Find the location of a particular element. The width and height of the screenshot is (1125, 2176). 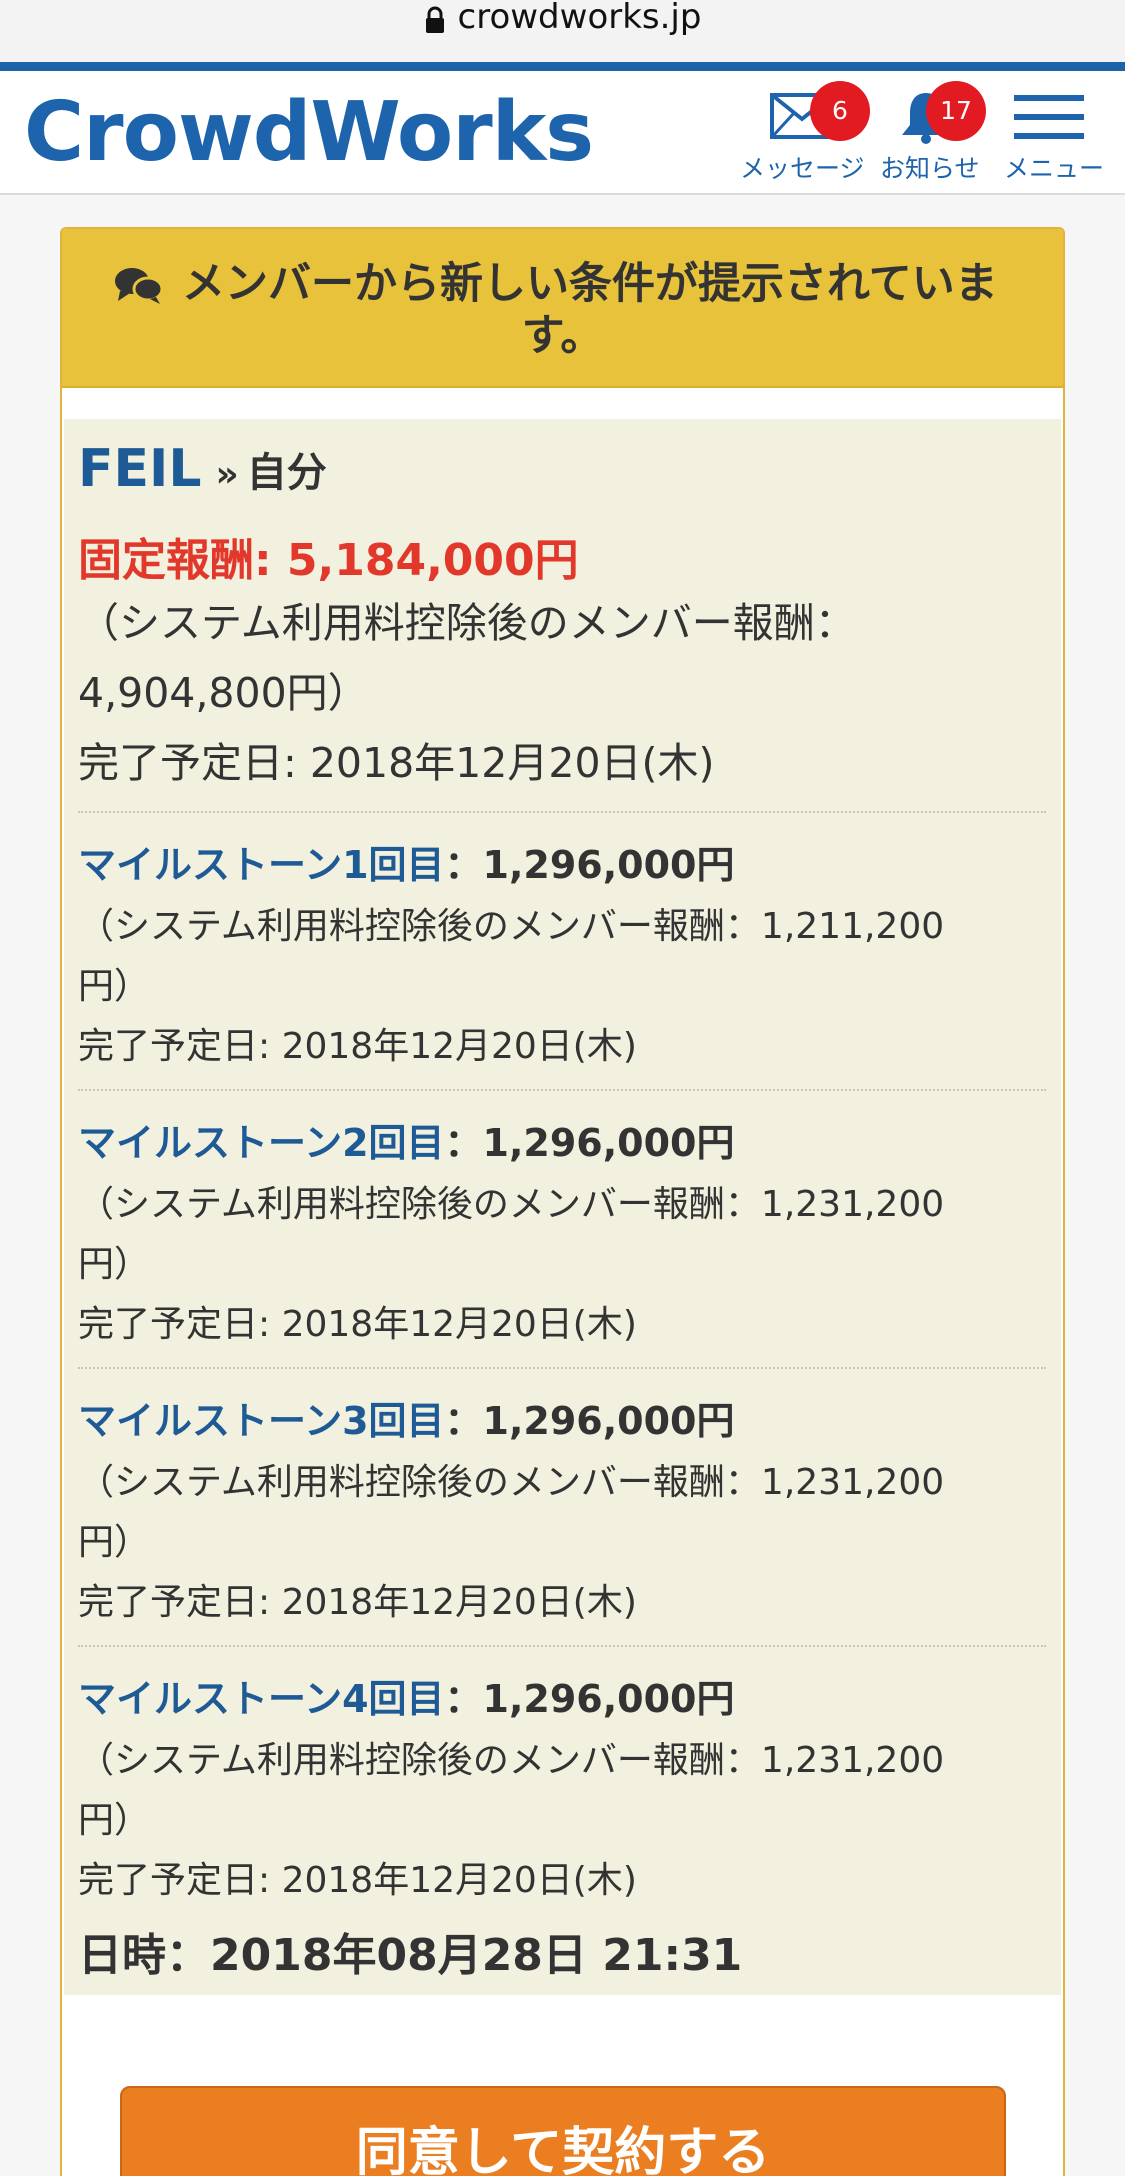

milestone-2-header: マイルストーン2回目：1,296,000円 is located at coordinates (406, 1139).